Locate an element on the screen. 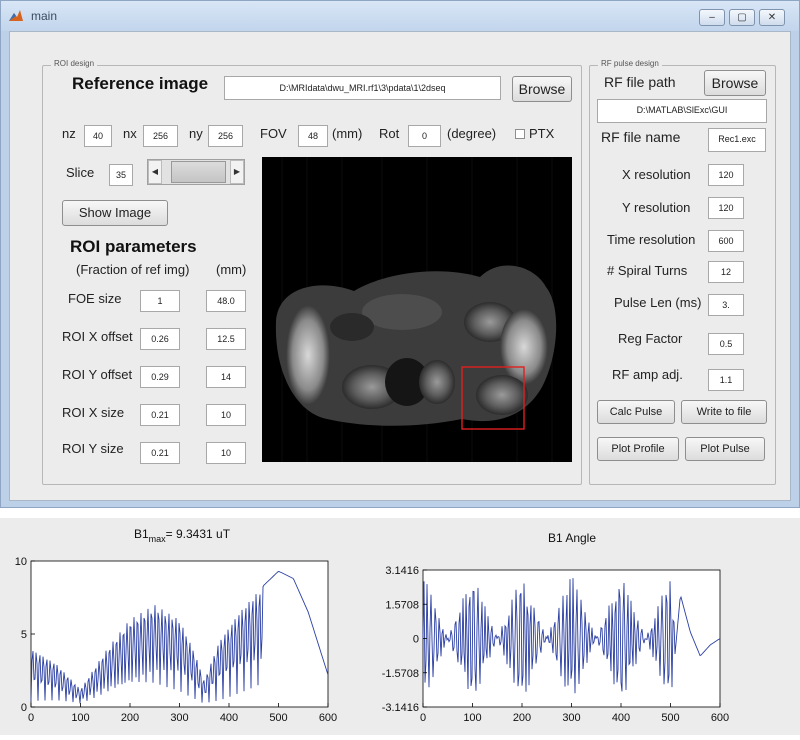 This screenshot has width=800, height=740. ptx-checkbox is located at coordinates (520, 134).